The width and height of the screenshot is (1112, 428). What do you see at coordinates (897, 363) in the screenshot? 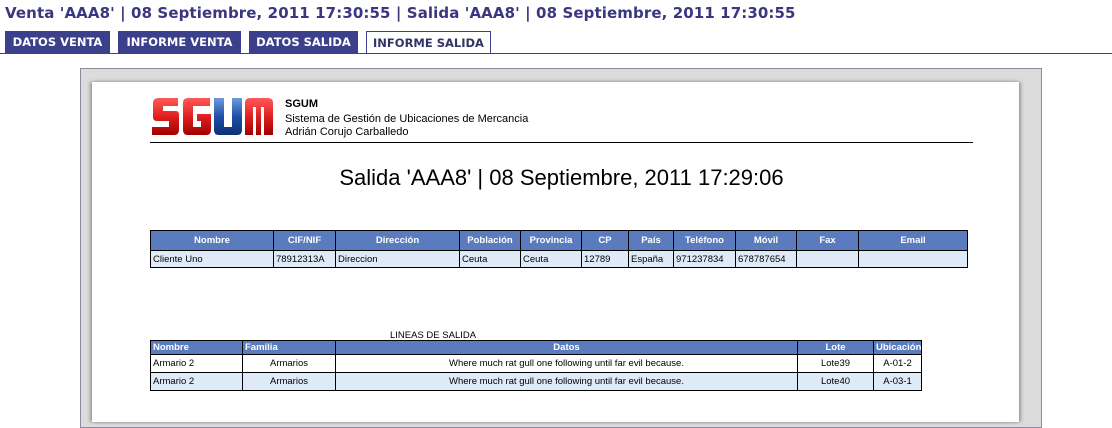
I see `cell-ubicacion: A-01-2` at bounding box center [897, 363].